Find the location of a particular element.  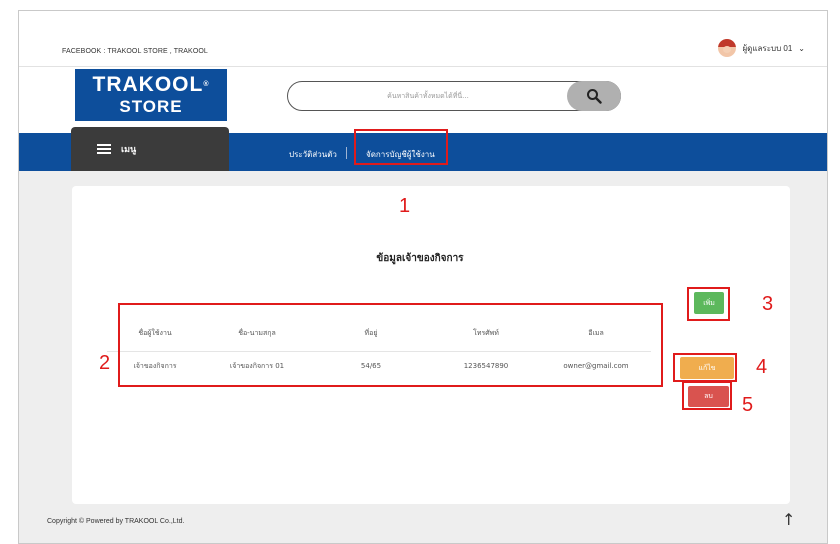

scroll-top-icon: ↑ is located at coordinates (788, 519).